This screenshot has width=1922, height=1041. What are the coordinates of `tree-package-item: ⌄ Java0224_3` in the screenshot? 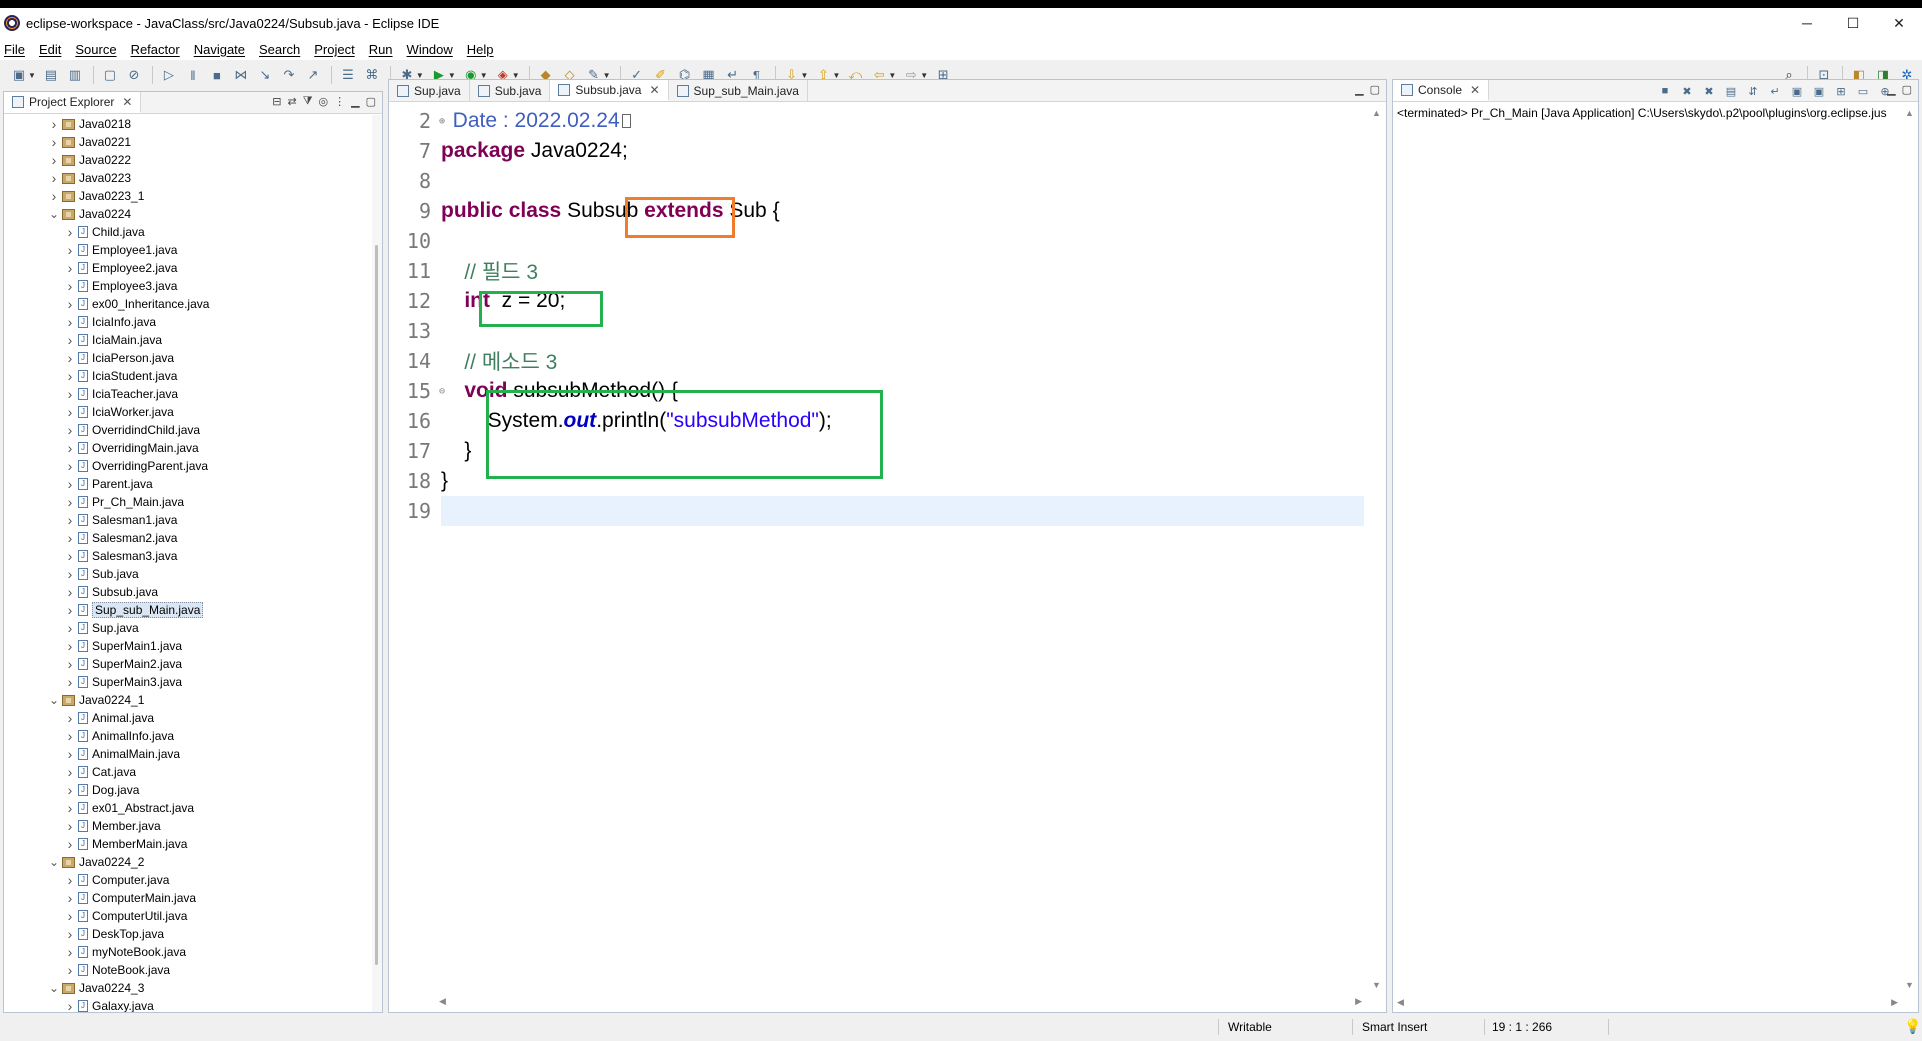 It's located at (188, 988).